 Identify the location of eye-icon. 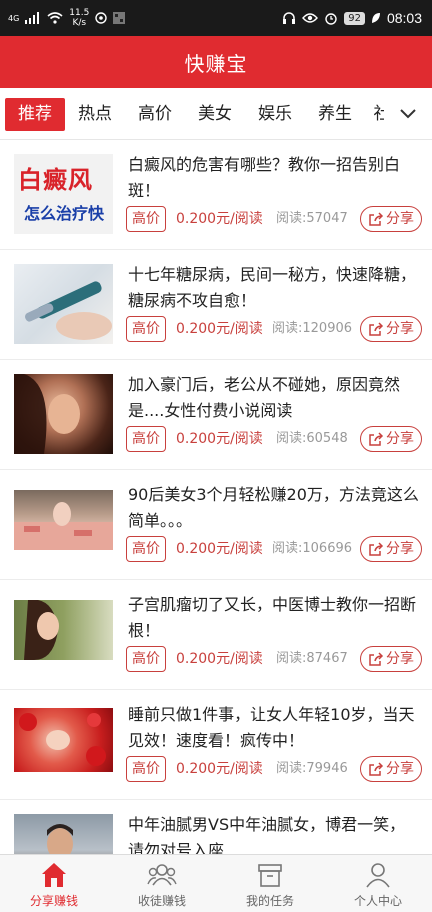
(310, 18).